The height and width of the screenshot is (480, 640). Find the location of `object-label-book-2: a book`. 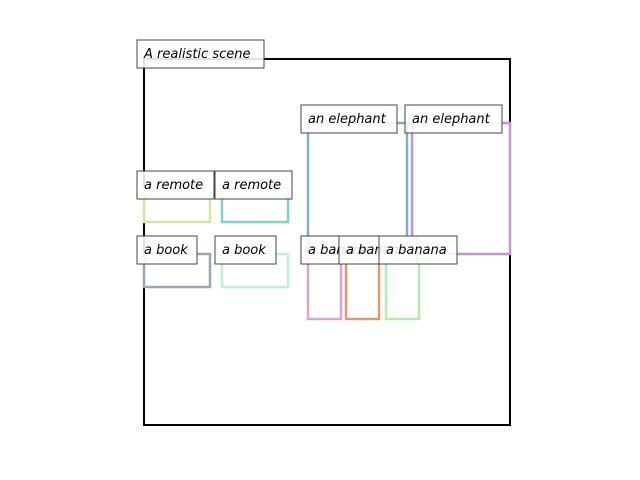

object-label-book-2: a book is located at coordinates (245, 250).